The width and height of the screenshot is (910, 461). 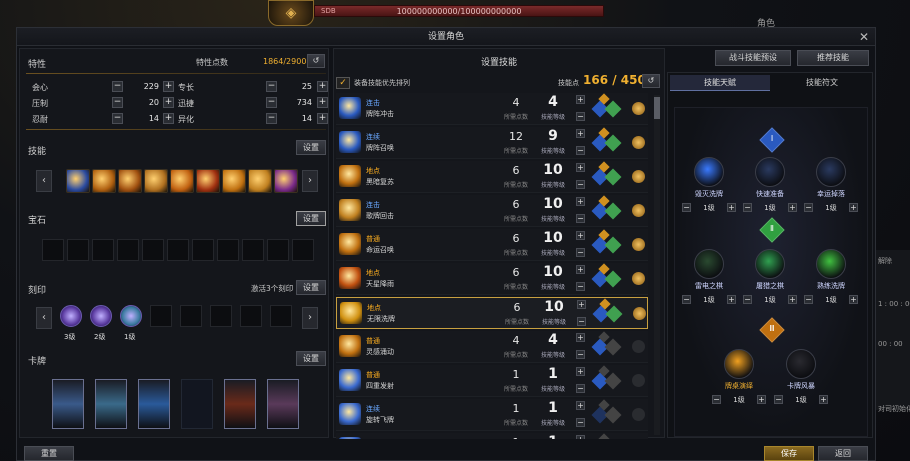 I want to click on battle-preset-button: 战斗技能预设, so click(x=753, y=58).